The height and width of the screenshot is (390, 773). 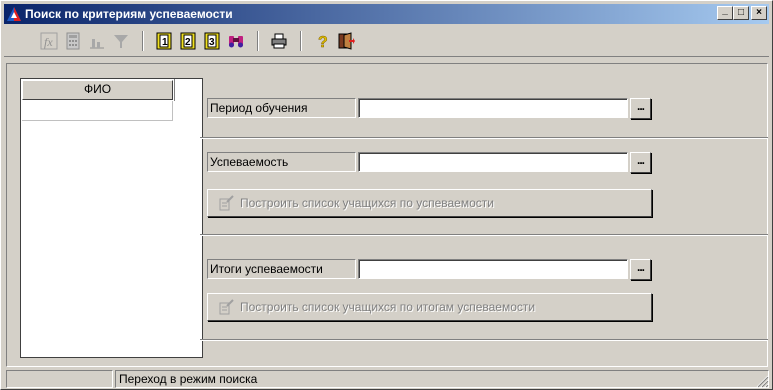 I want to click on maximize-icon: □, so click(x=741, y=12).